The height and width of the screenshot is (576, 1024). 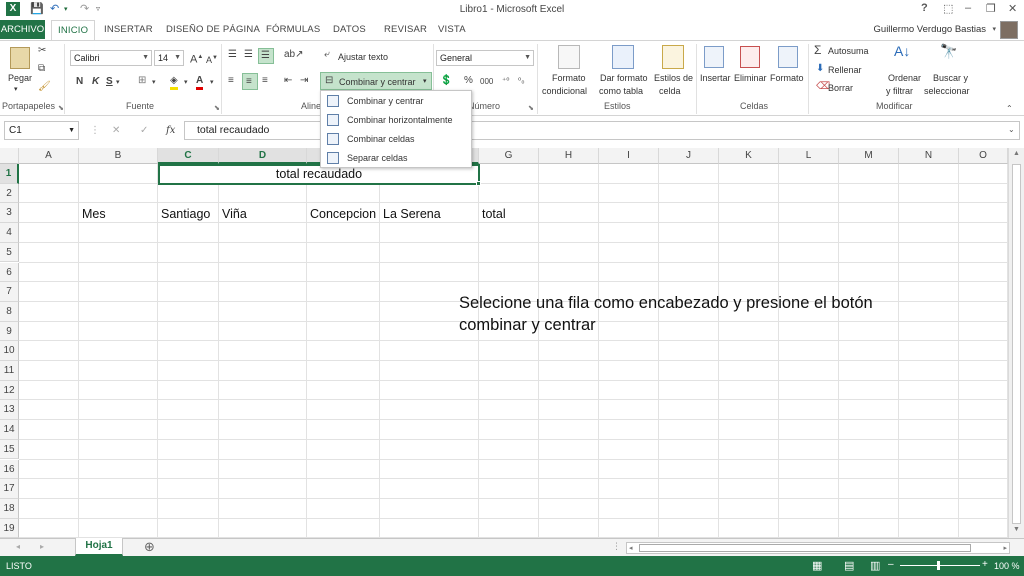 What do you see at coordinates (930, 29) in the screenshot?
I see `user-name: Guillermo Verdugo Bastias` at bounding box center [930, 29].